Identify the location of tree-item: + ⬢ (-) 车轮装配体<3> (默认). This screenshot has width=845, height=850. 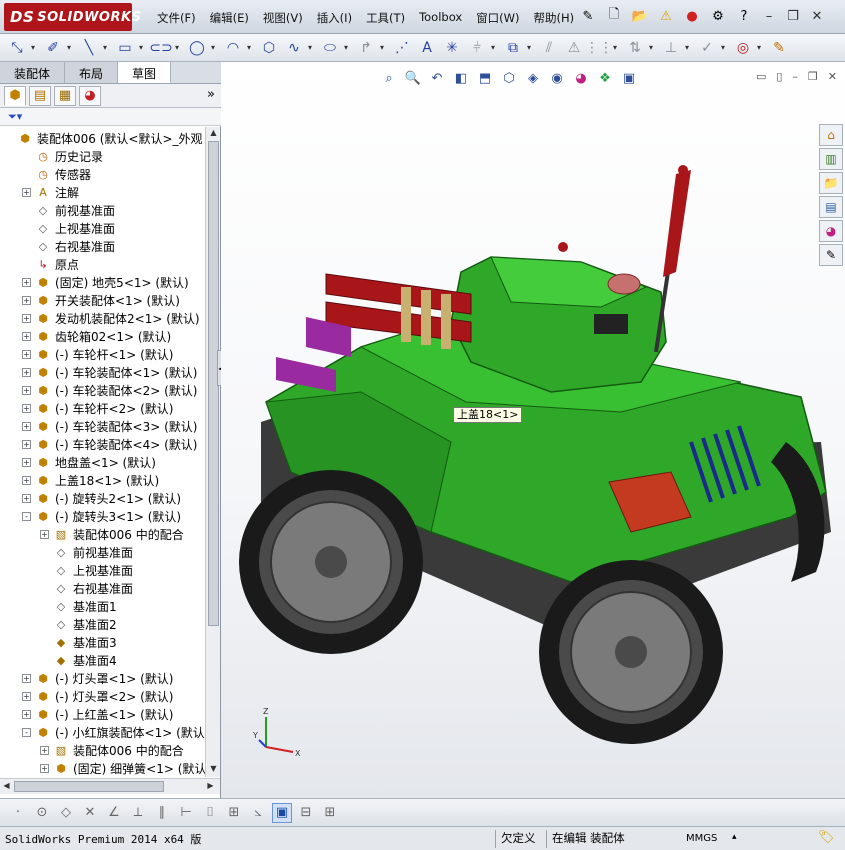
(109, 426).